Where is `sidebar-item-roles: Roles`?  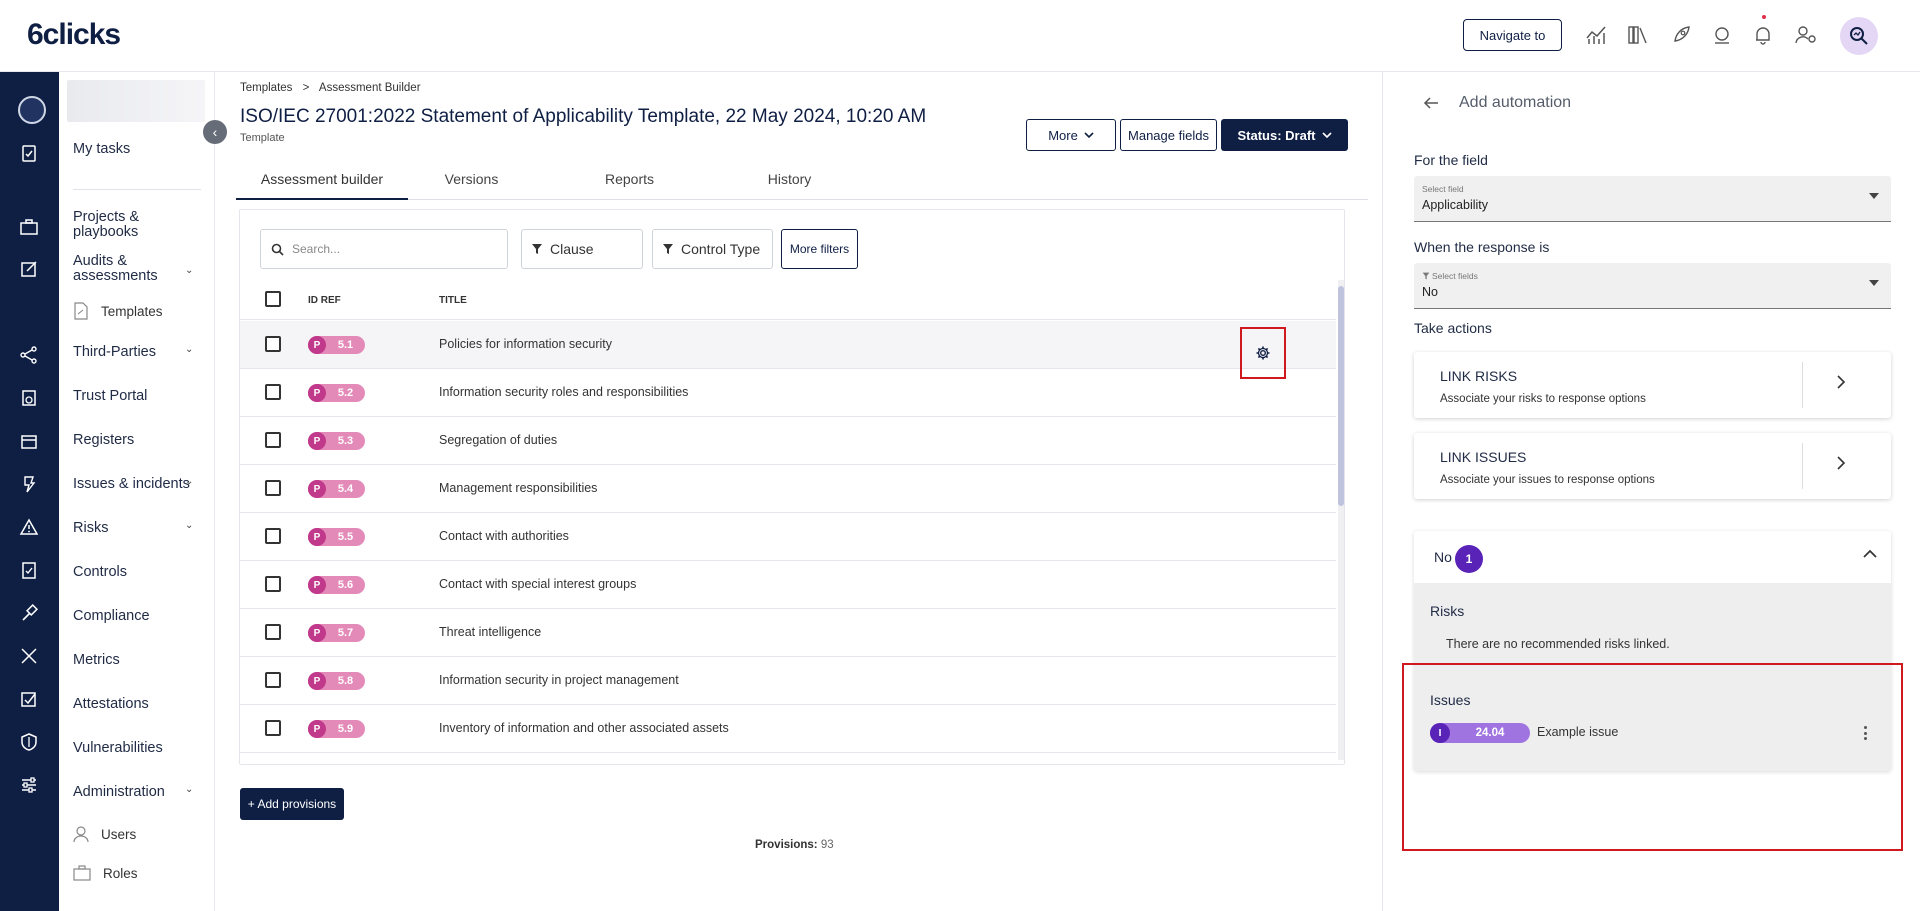 sidebar-item-roles: Roles is located at coordinates (105, 873).